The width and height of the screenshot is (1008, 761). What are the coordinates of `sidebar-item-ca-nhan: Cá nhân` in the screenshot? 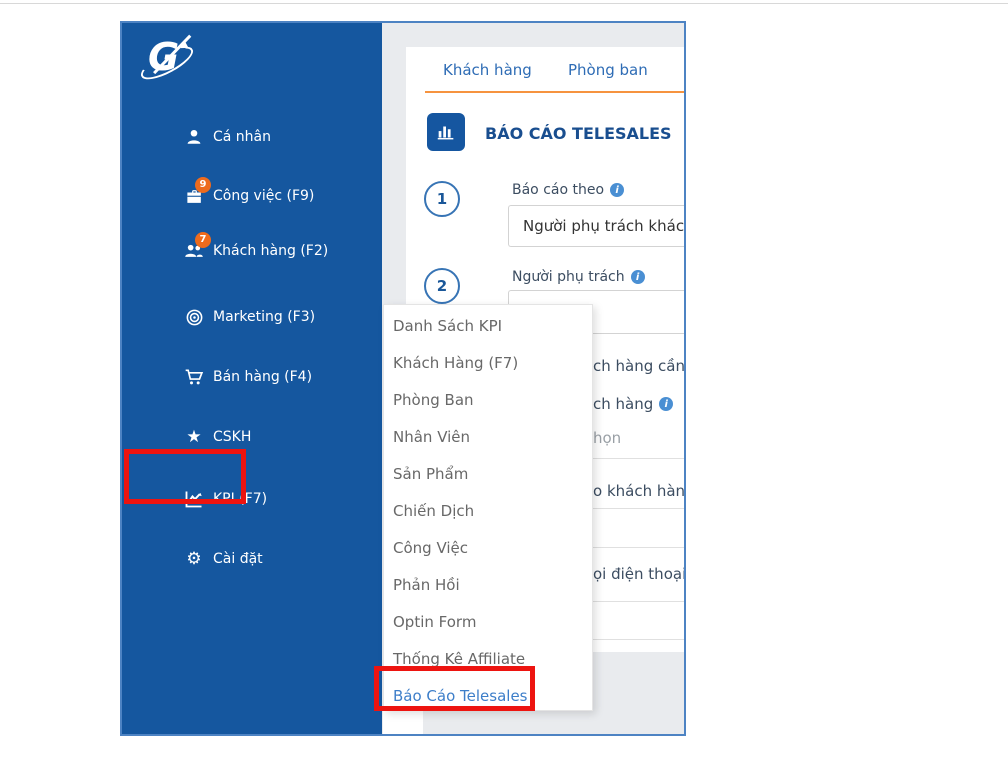 It's located at (227, 137).